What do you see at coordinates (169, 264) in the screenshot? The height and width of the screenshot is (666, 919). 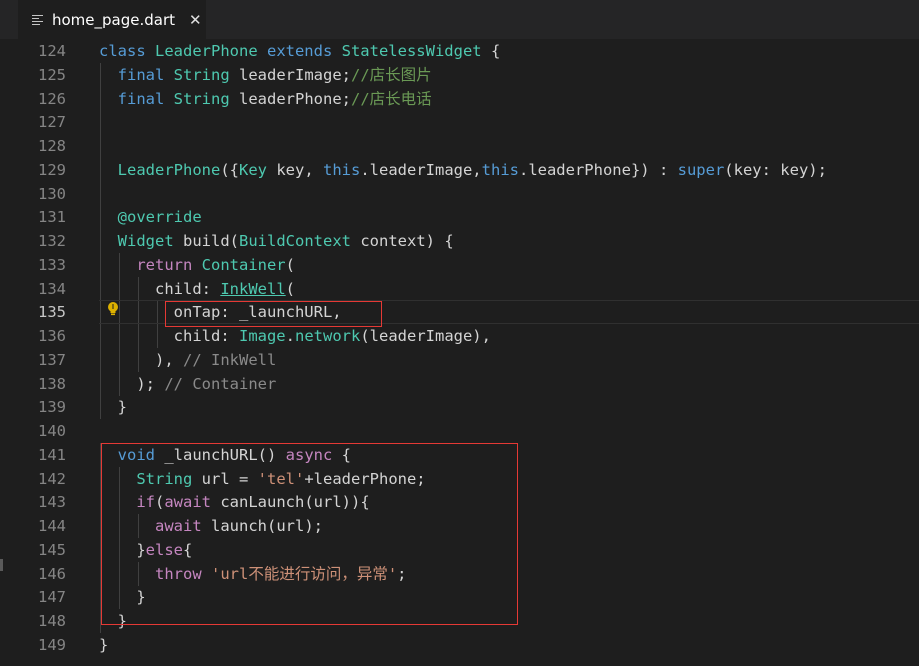 I see `code-token: return` at bounding box center [169, 264].